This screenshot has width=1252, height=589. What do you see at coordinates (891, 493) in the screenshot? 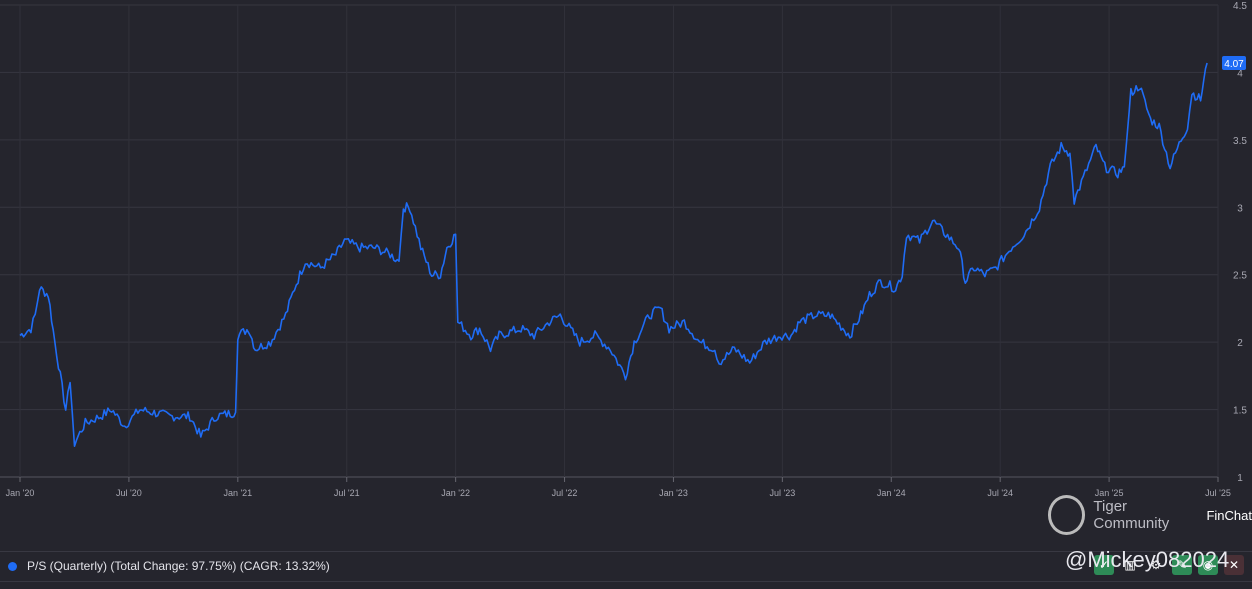
I see `x-tick-label: Jan '24` at bounding box center [891, 493].